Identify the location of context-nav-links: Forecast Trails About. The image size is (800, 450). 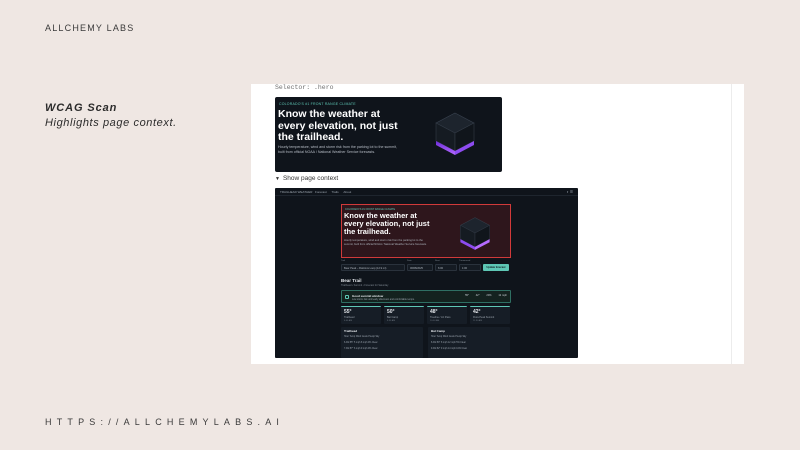
(335, 192).